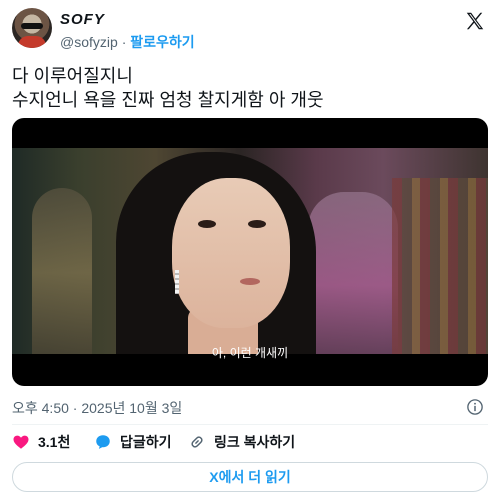 The height and width of the screenshot is (494, 500). I want to click on divider, so click(250, 424).